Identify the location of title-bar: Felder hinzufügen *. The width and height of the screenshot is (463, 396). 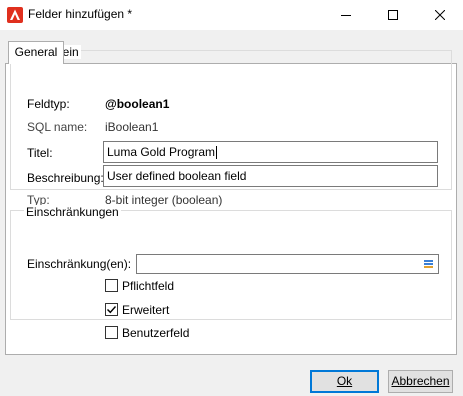
(231, 15).